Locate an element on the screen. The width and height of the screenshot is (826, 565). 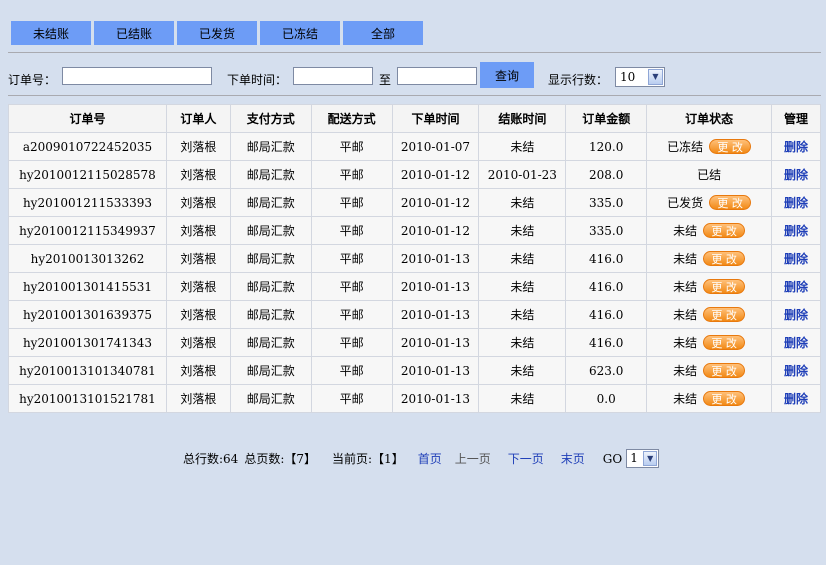
status-text: 已冻结 is located at coordinates (685, 147).